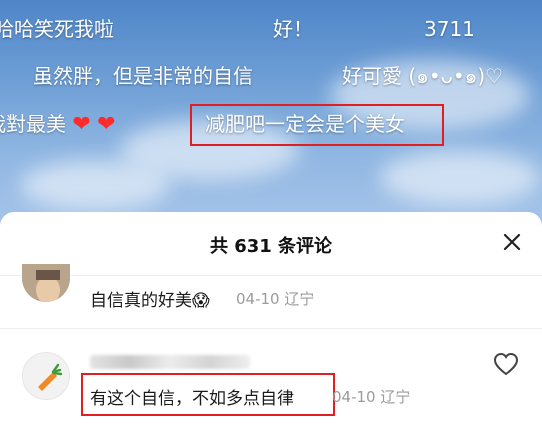 The height and width of the screenshot is (429, 542). Describe the element at coordinates (33, 124) in the screenshot. I see `danmaku-text: 我對最美` at that location.